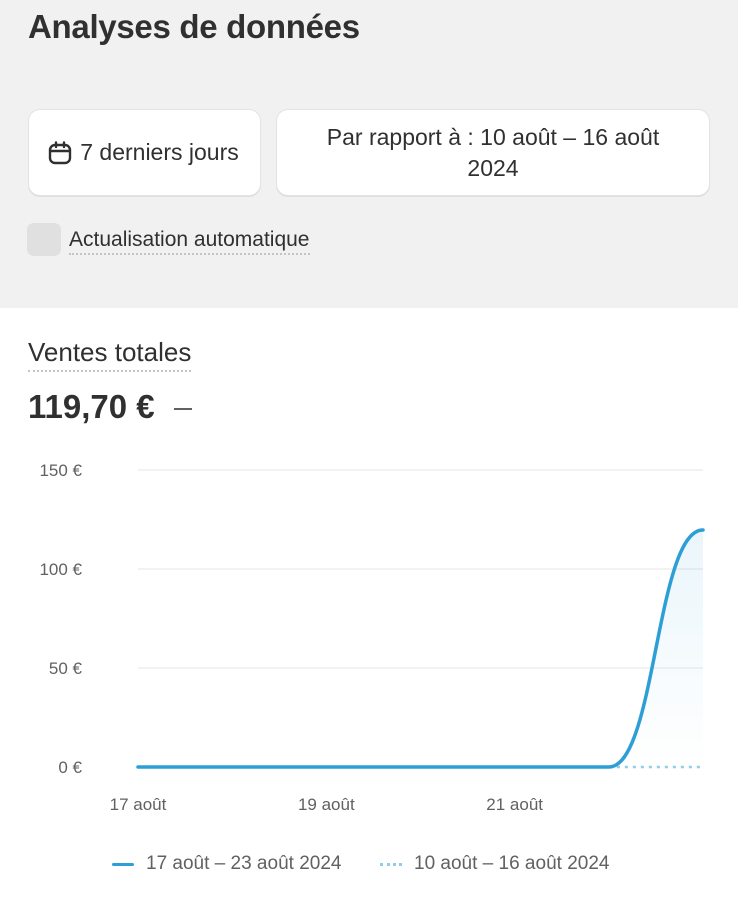  What do you see at coordinates (514, 804) in the screenshot?
I see `x-tick-label: 21 août` at bounding box center [514, 804].